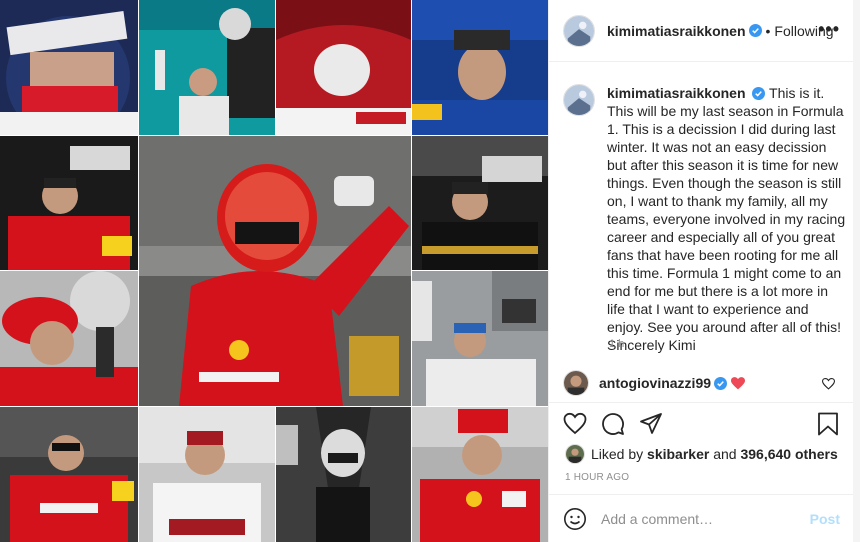  Describe the element at coordinates (676, 93) in the screenshot. I see `caption-username: kimimatiasraikkonen` at that location.